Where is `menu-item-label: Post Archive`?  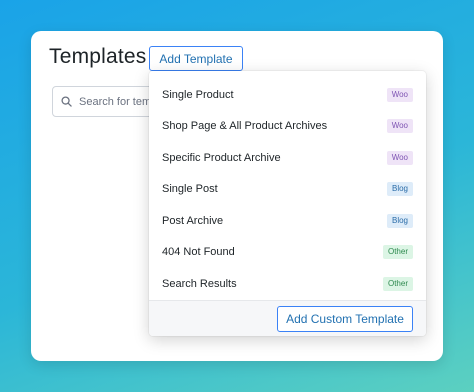 menu-item-label: Post Archive is located at coordinates (193, 220).